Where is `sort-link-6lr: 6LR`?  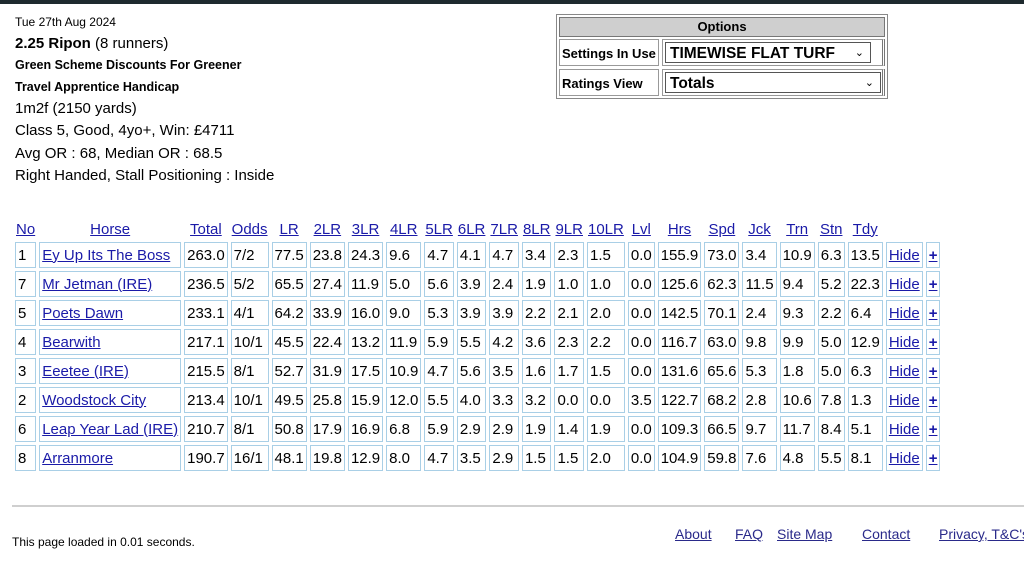 sort-link-6lr: 6LR is located at coordinates (472, 229).